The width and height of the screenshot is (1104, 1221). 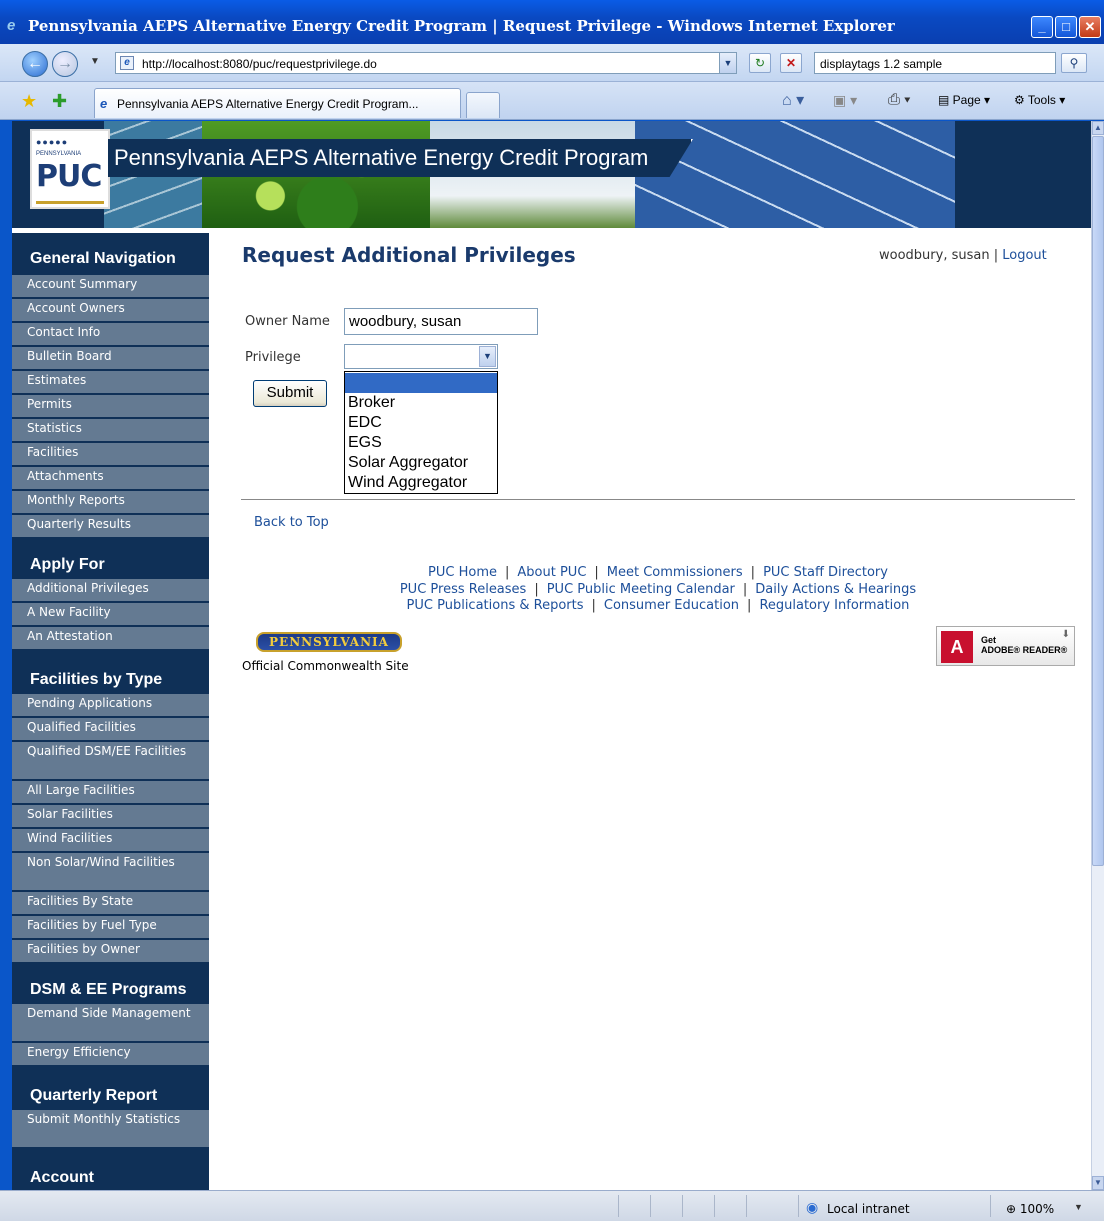 What do you see at coordinates (110, 639) in the screenshot?
I see `sidebar-item-attestation: An Attestation` at bounding box center [110, 639].